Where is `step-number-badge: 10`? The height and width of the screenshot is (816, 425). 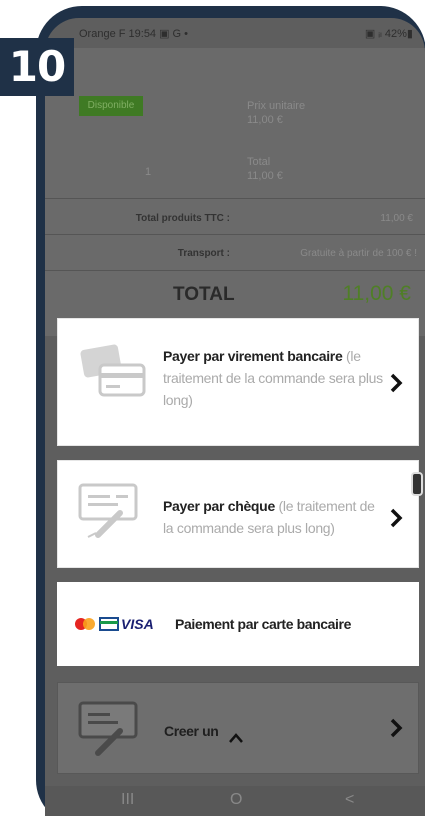
step-number-badge: 10 is located at coordinates (37, 67).